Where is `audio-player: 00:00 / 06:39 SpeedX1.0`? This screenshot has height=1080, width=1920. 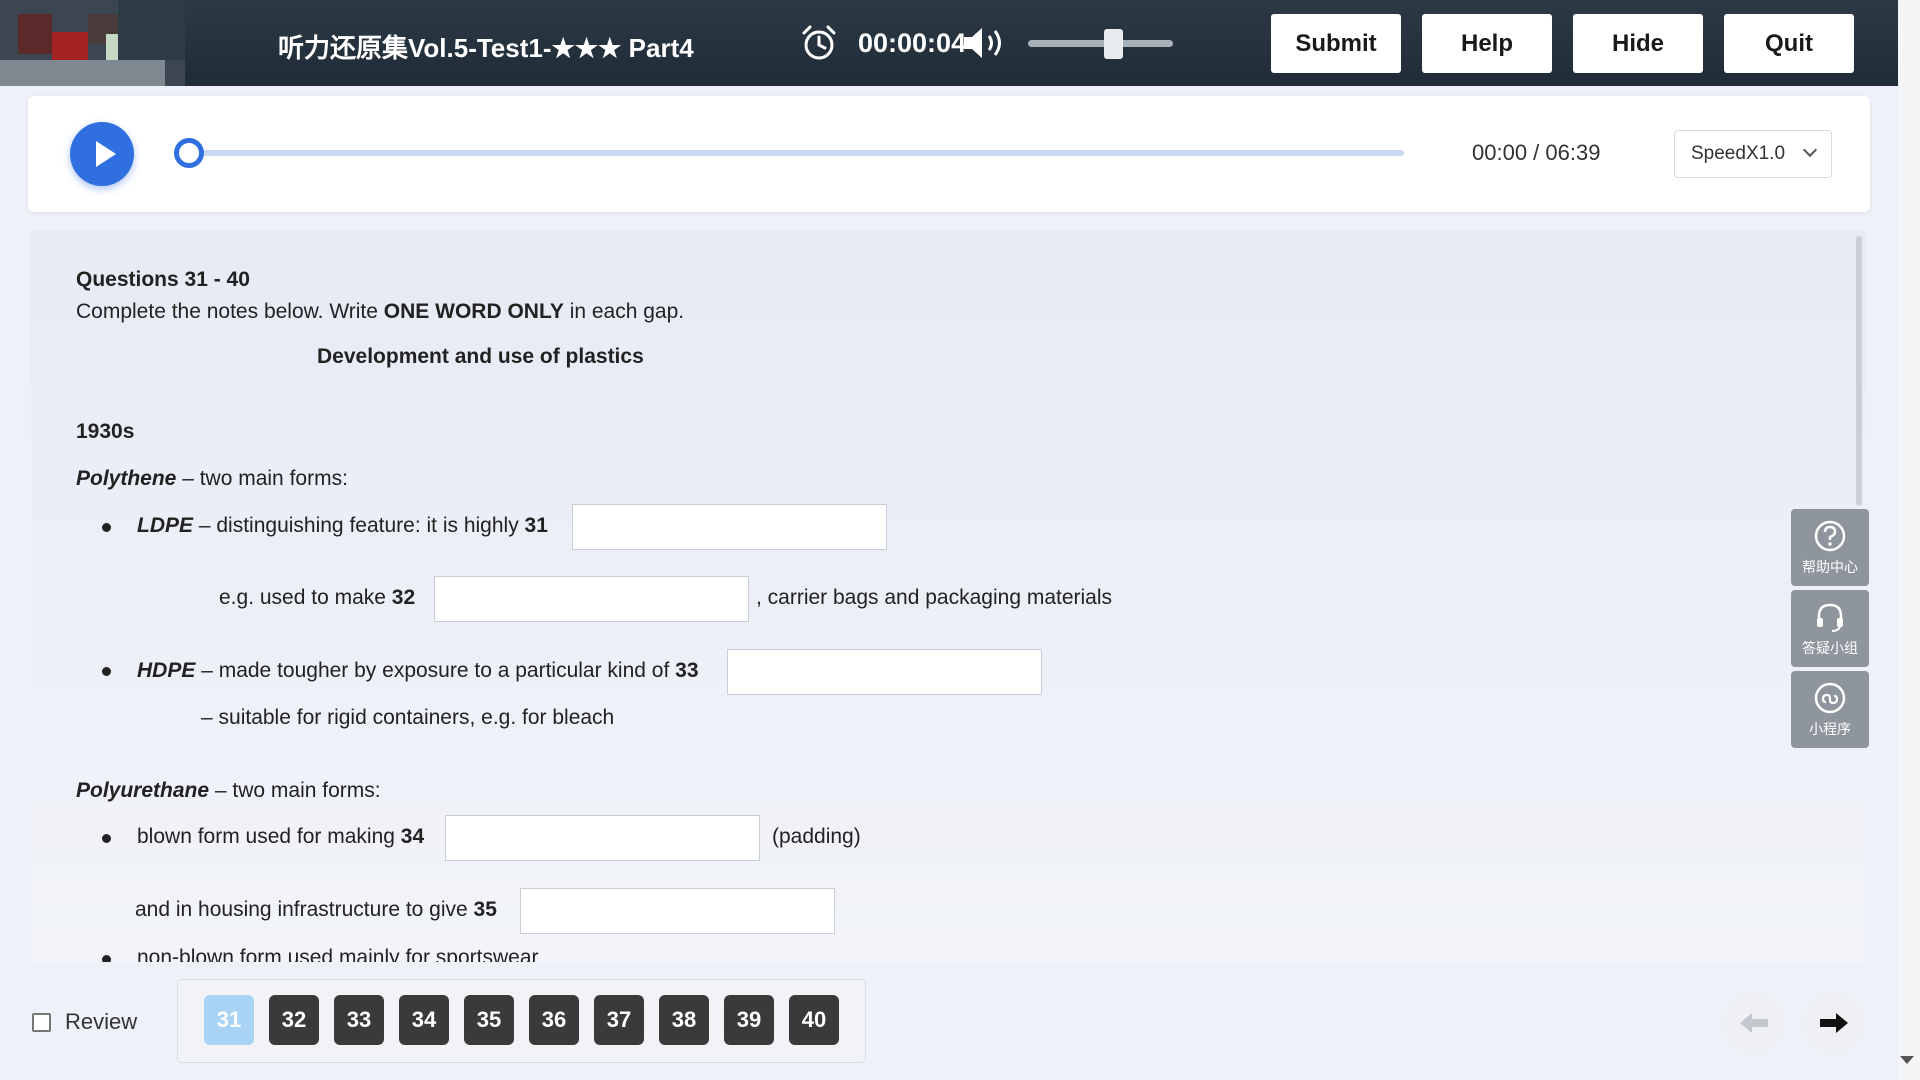
audio-player: 00:00 / 06:39 SpeedX1.0 is located at coordinates (949, 154).